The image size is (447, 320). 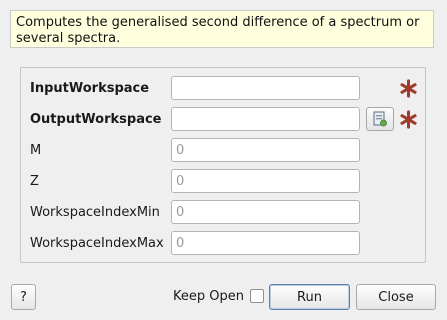 What do you see at coordinates (265, 88) in the screenshot?
I see `input-workspace-field` at bounding box center [265, 88].